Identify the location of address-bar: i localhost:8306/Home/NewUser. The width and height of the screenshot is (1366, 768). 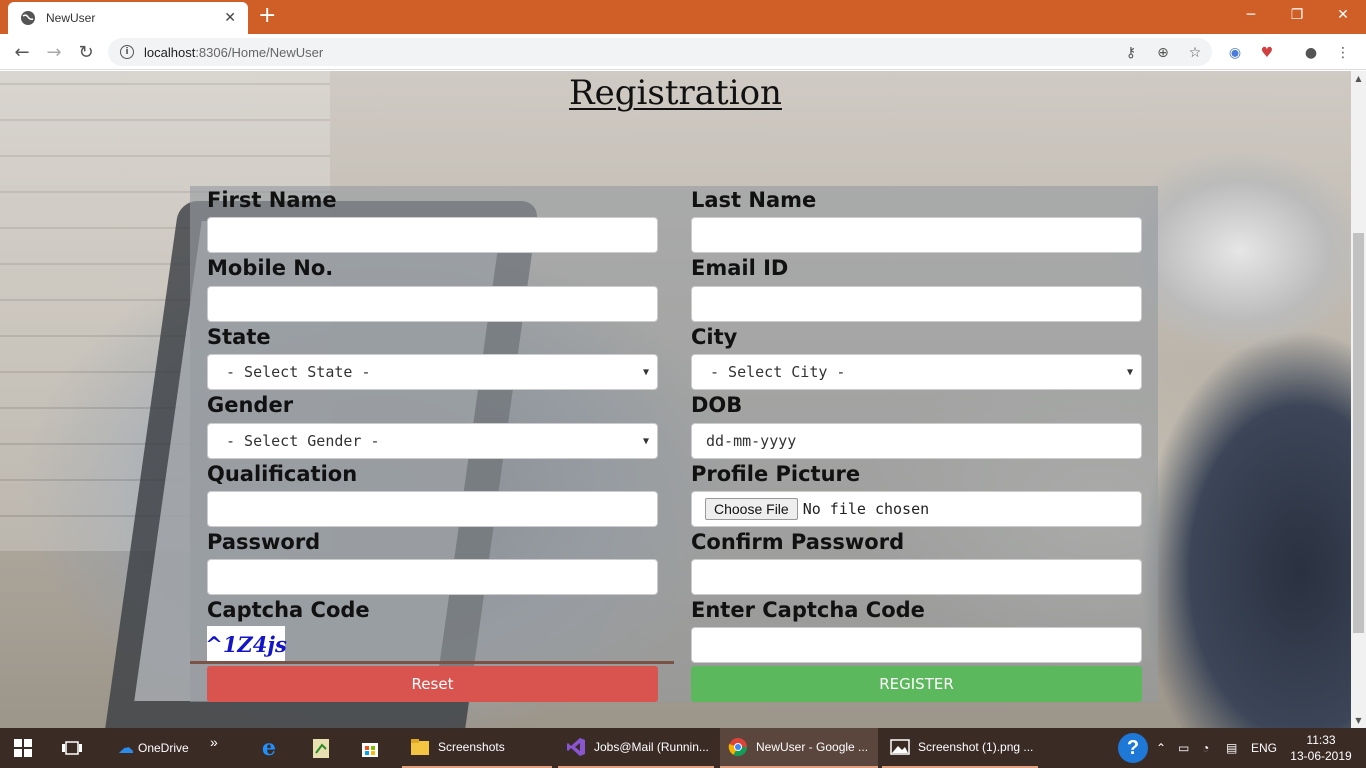
(660, 52).